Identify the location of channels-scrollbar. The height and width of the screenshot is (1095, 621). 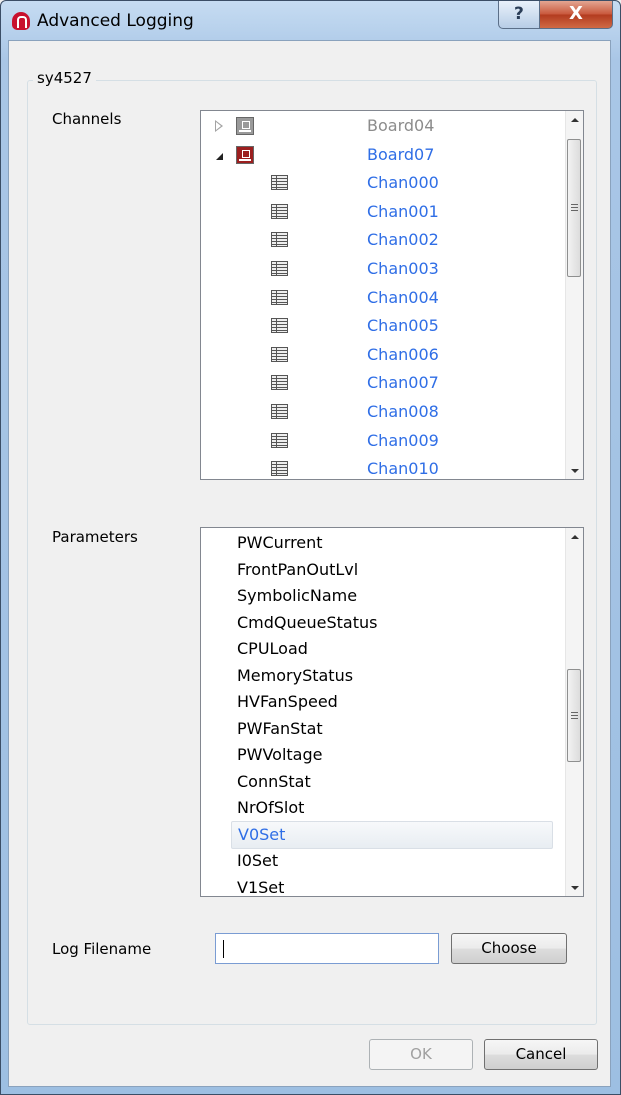
(574, 295).